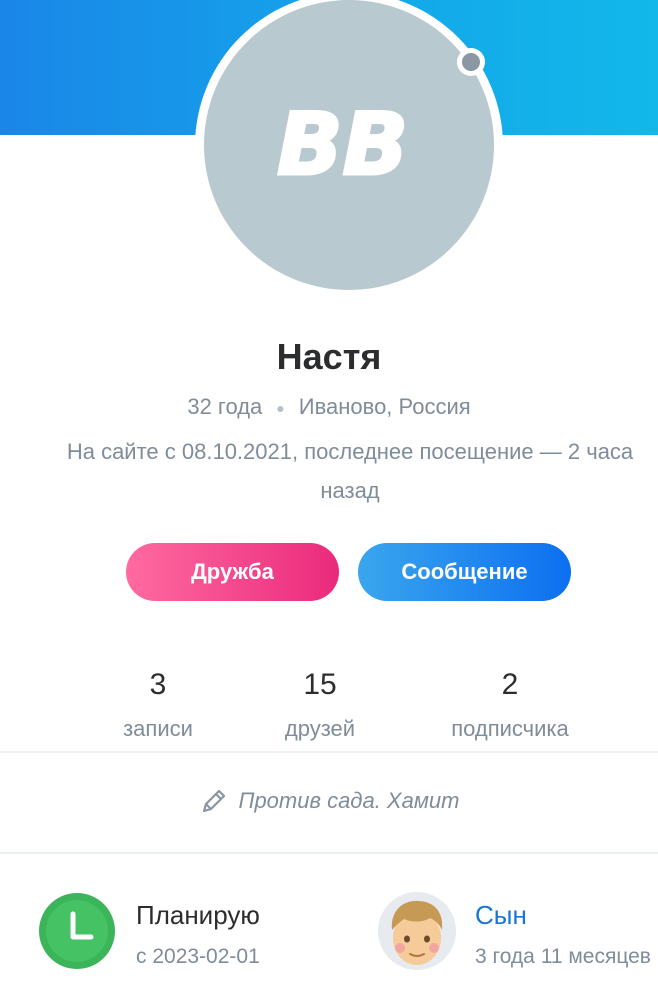  Describe the element at coordinates (320, 684) in the screenshot. I see `stat-friends-count: 15` at that location.